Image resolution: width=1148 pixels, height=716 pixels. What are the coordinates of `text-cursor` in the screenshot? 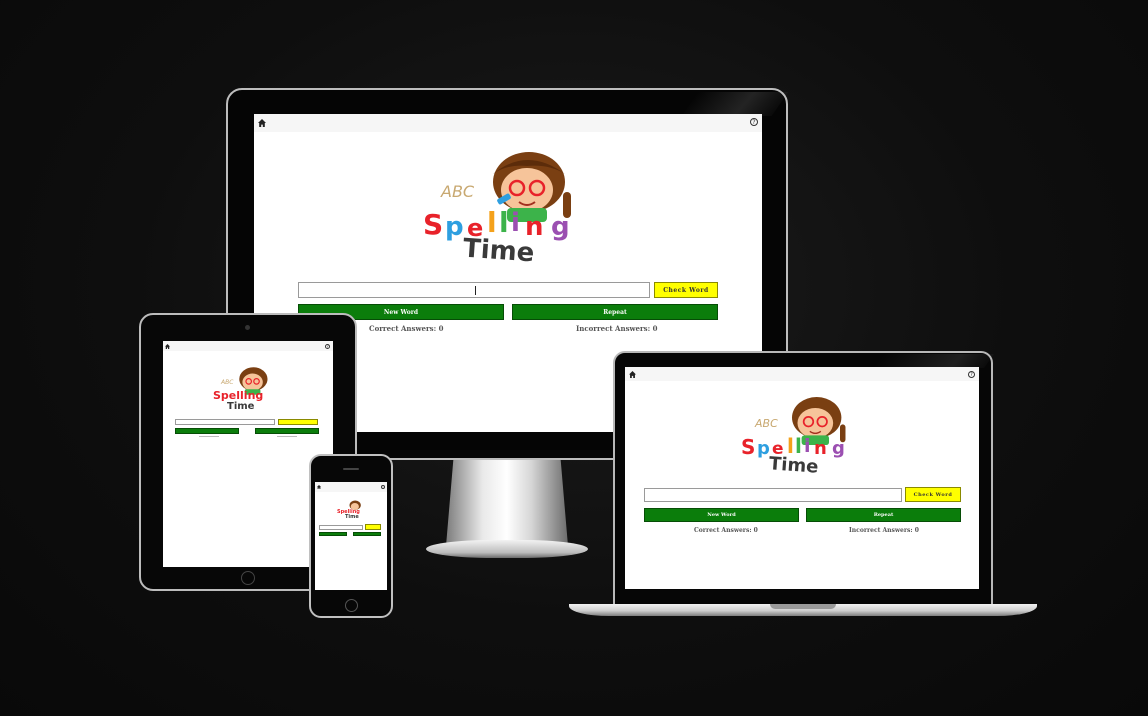 It's located at (475, 290).